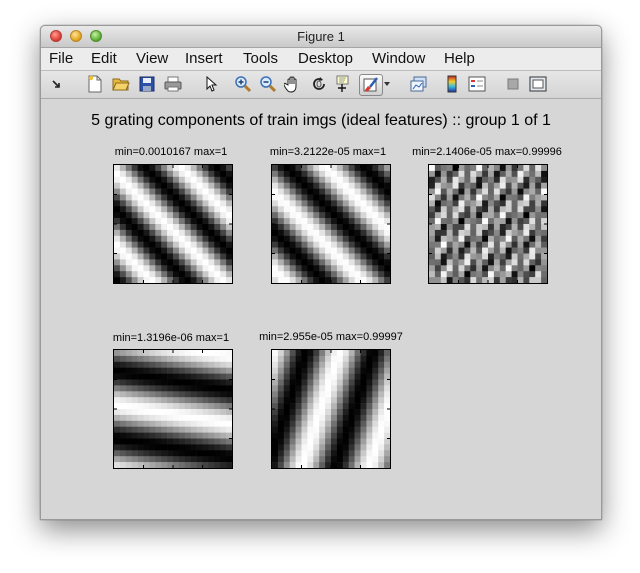  Describe the element at coordinates (538, 84) in the screenshot. I see `show-plot-tools-icon` at that location.